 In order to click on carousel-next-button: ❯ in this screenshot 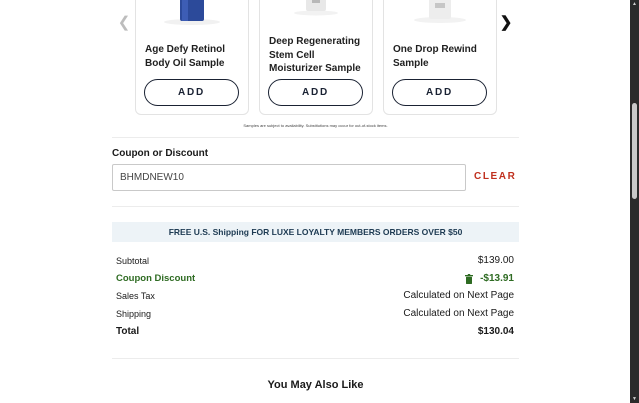, I will do `click(506, 22)`.